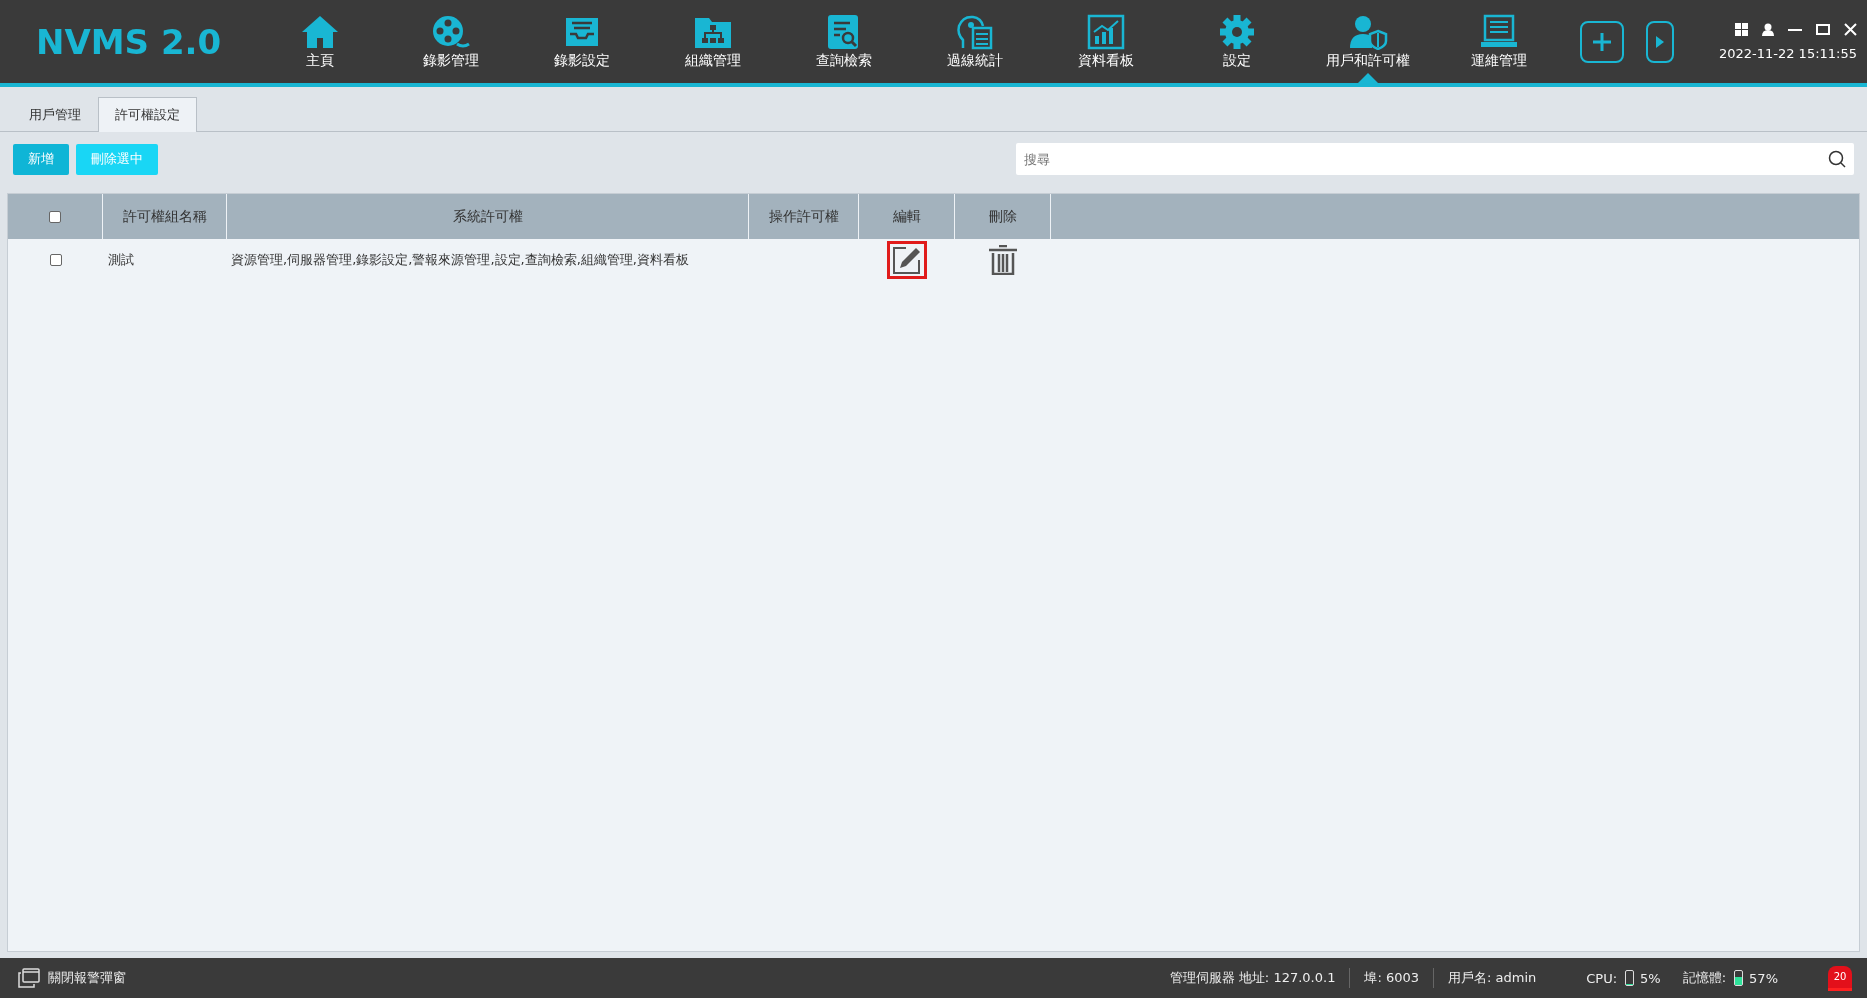  I want to click on tab: 用戶管理, so click(55, 114).